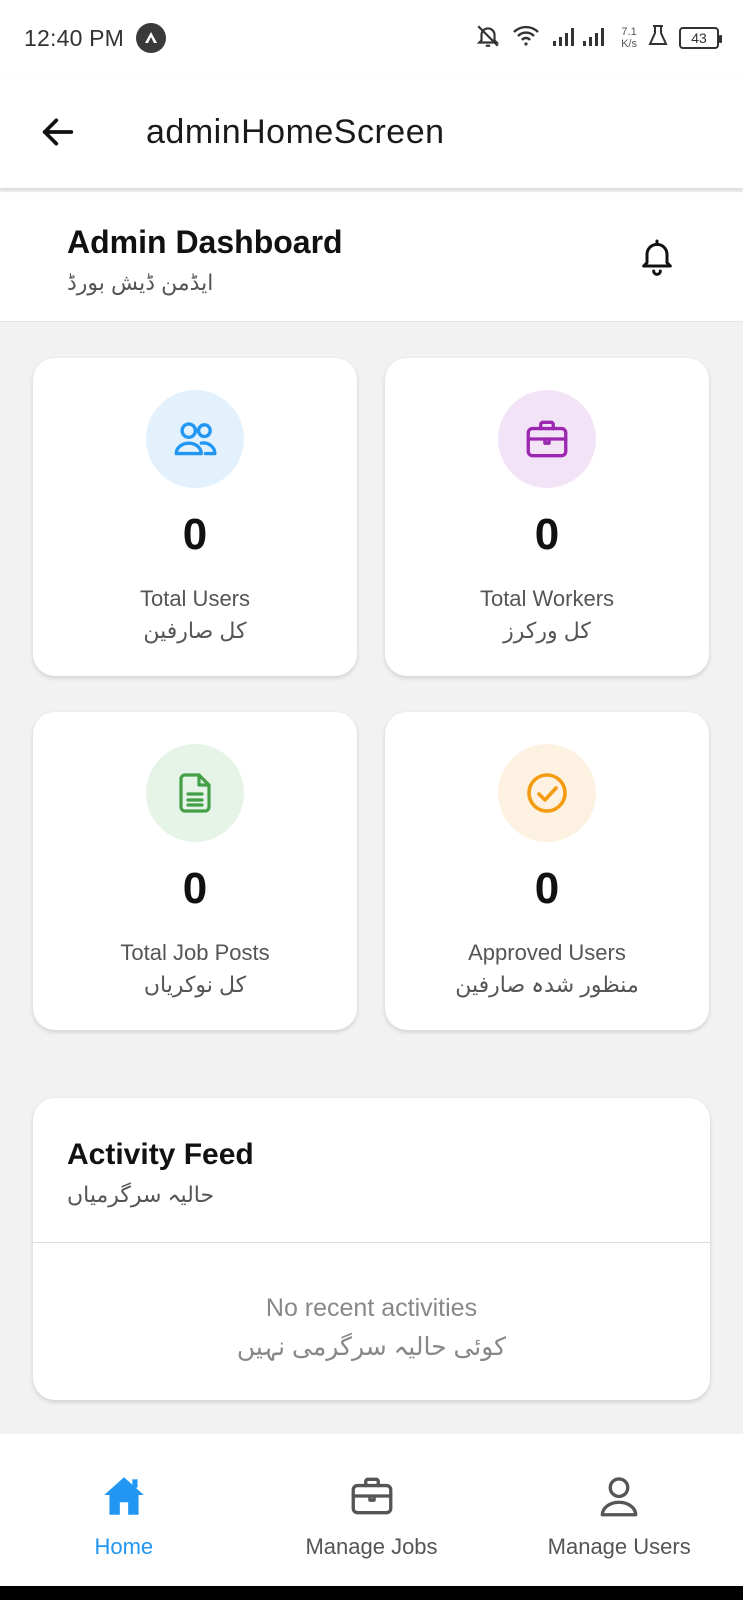  What do you see at coordinates (371, 1308) in the screenshot?
I see `empty-state-text: No recent activities` at bounding box center [371, 1308].